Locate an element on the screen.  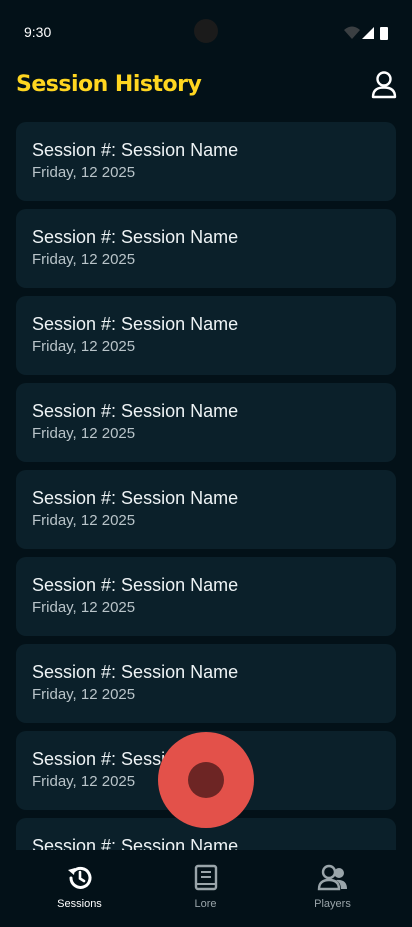
app-header: Session History is located at coordinates (206, 88).